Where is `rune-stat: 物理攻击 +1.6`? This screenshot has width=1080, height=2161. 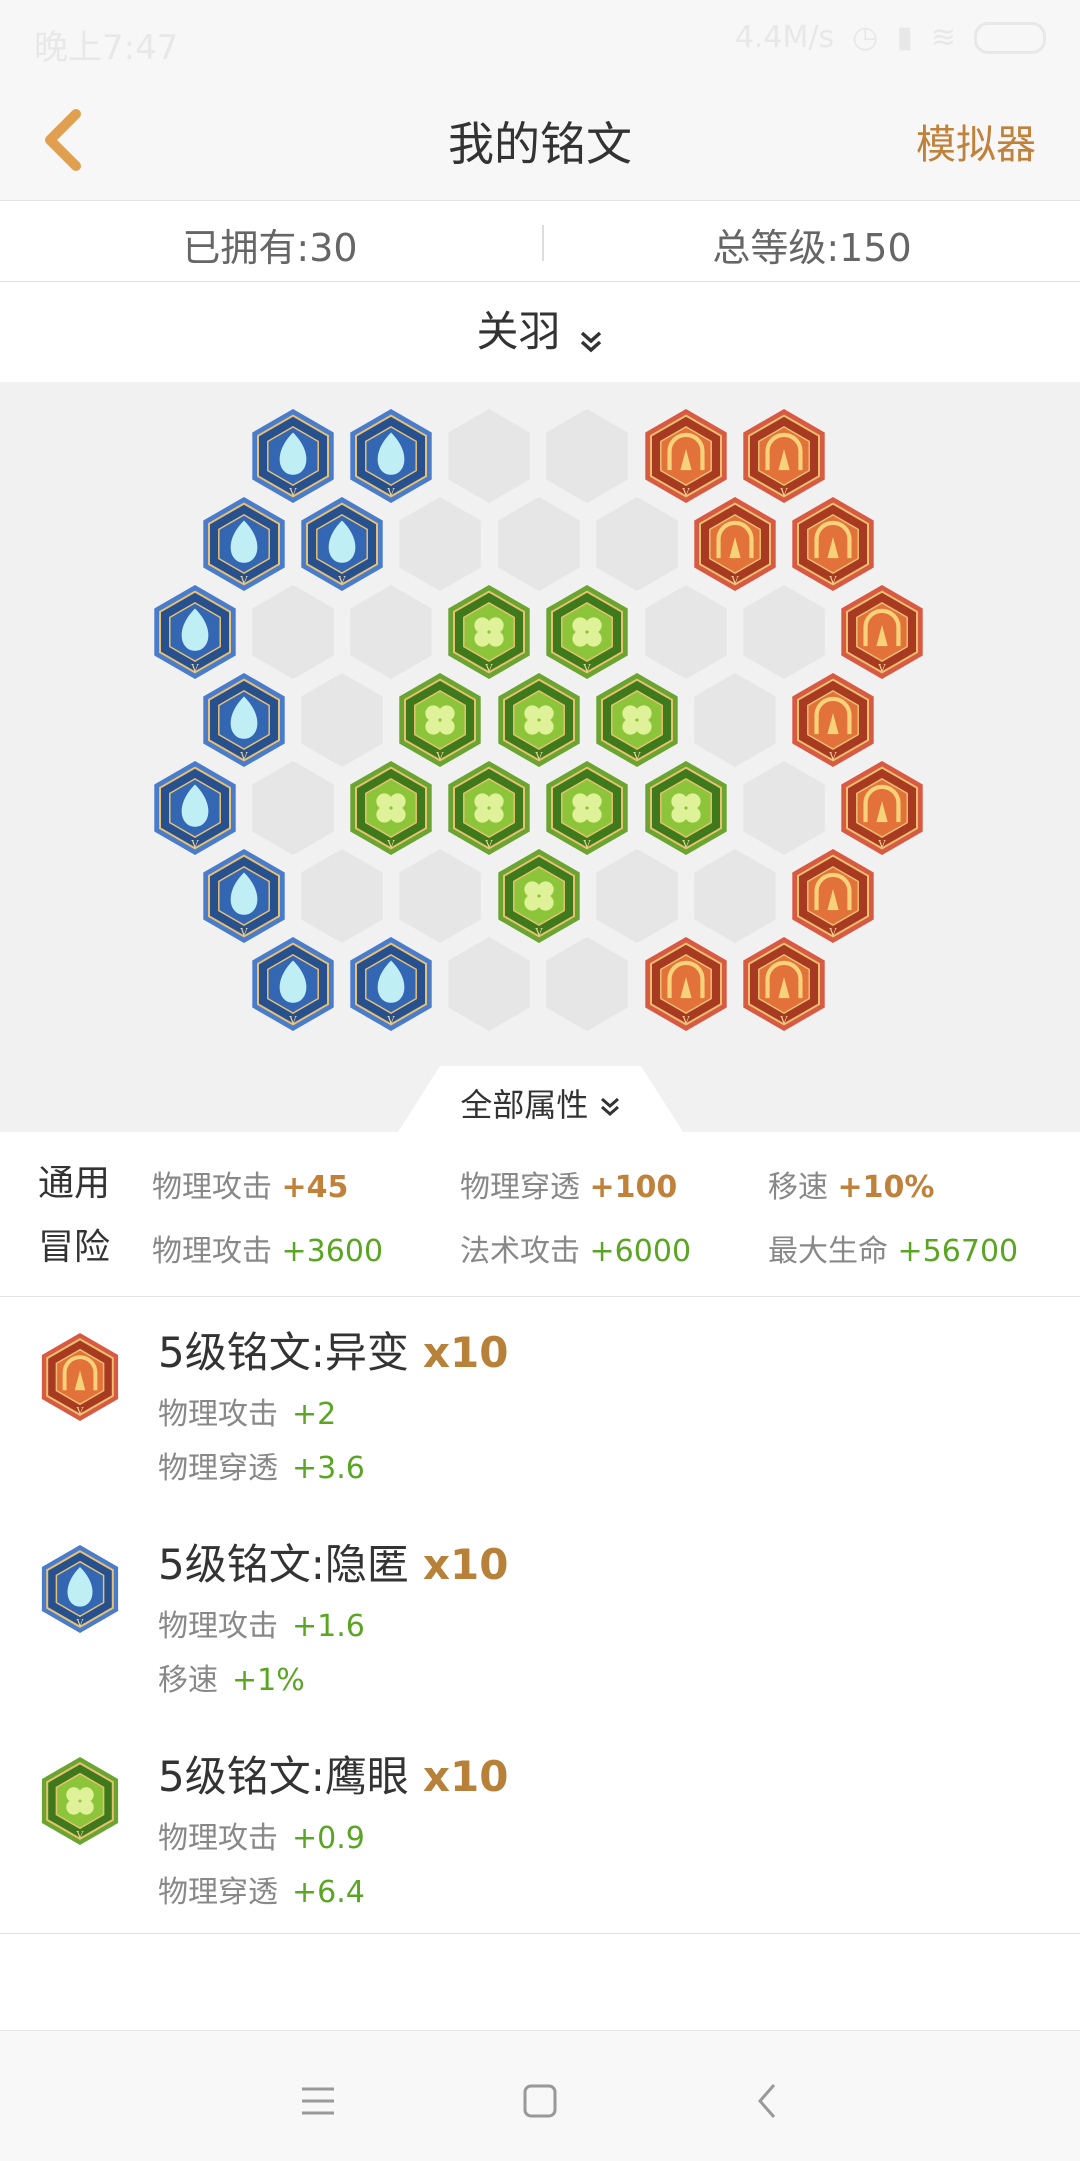 rune-stat: 物理攻击 +1.6 is located at coordinates (261, 1623).